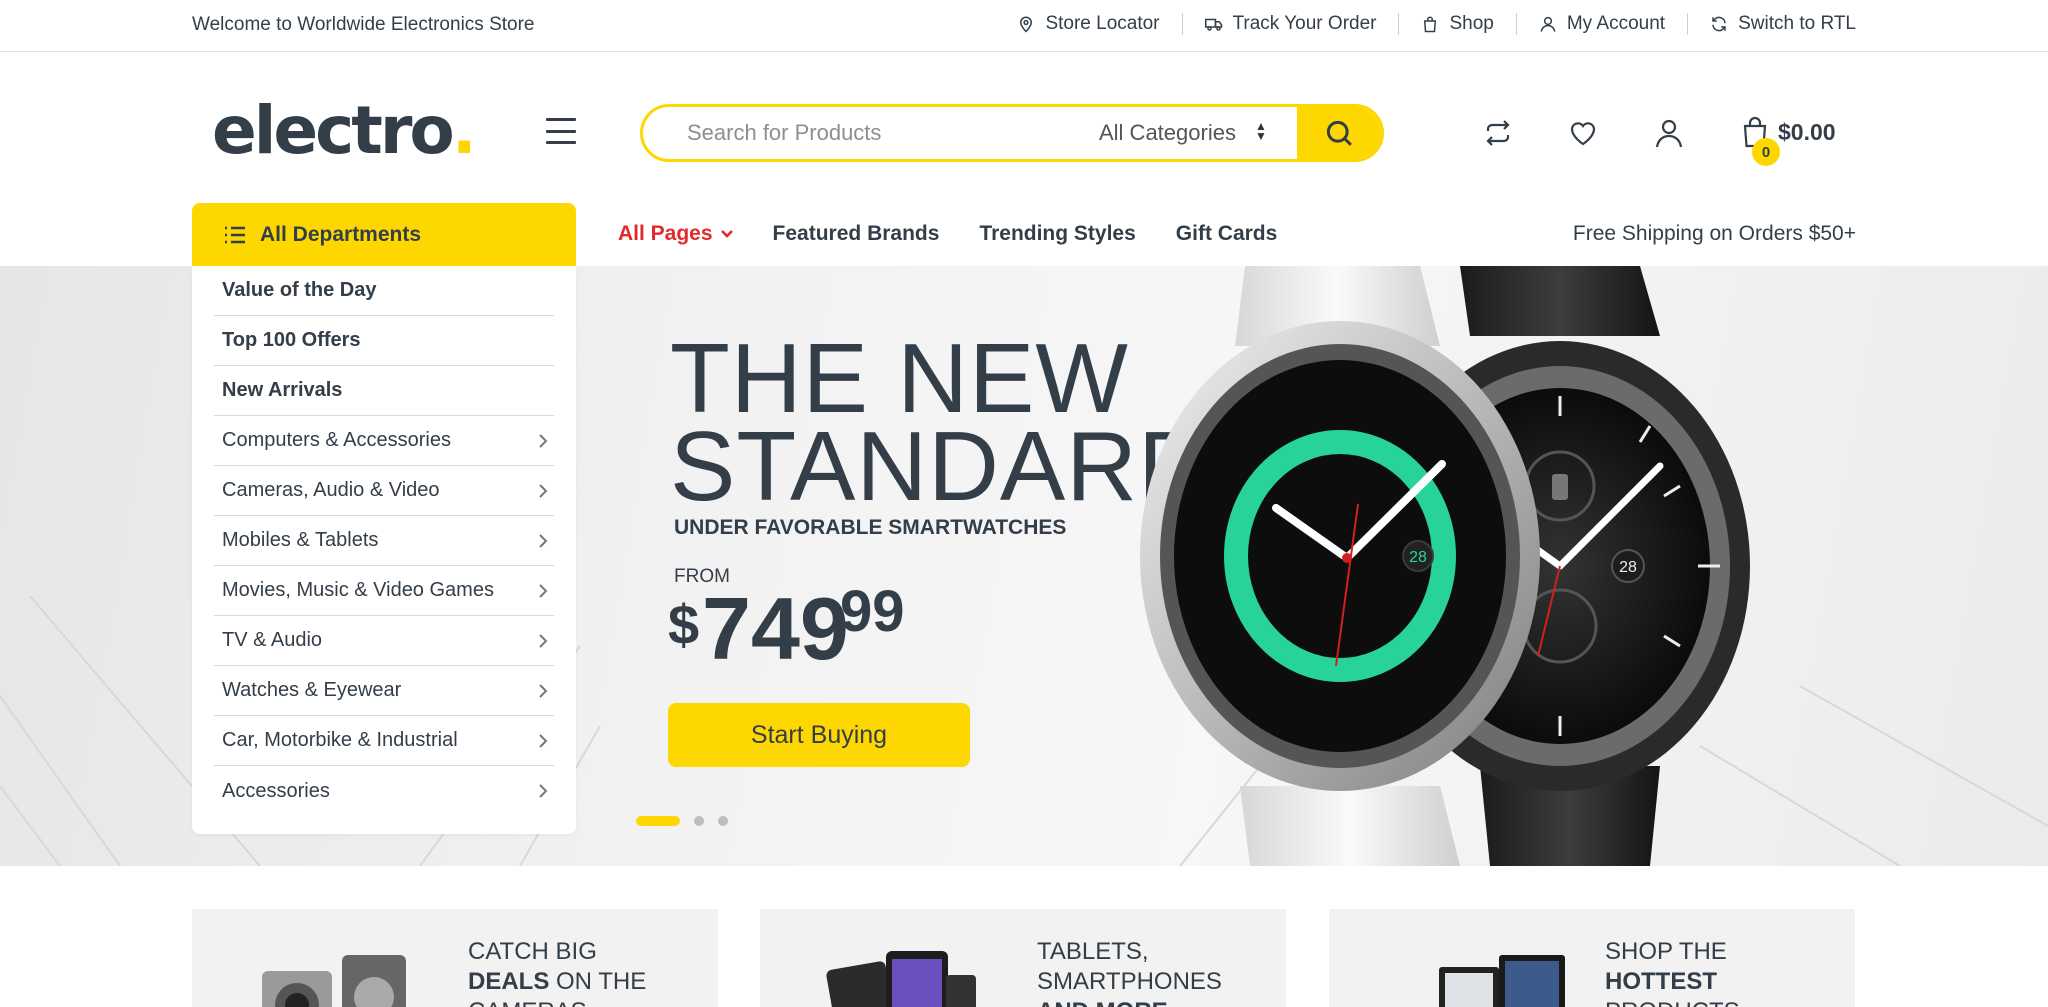 The height and width of the screenshot is (1007, 2048). What do you see at coordinates (1261, 131) in the screenshot?
I see `select-arrows-icon: ▲ ▼` at bounding box center [1261, 131].